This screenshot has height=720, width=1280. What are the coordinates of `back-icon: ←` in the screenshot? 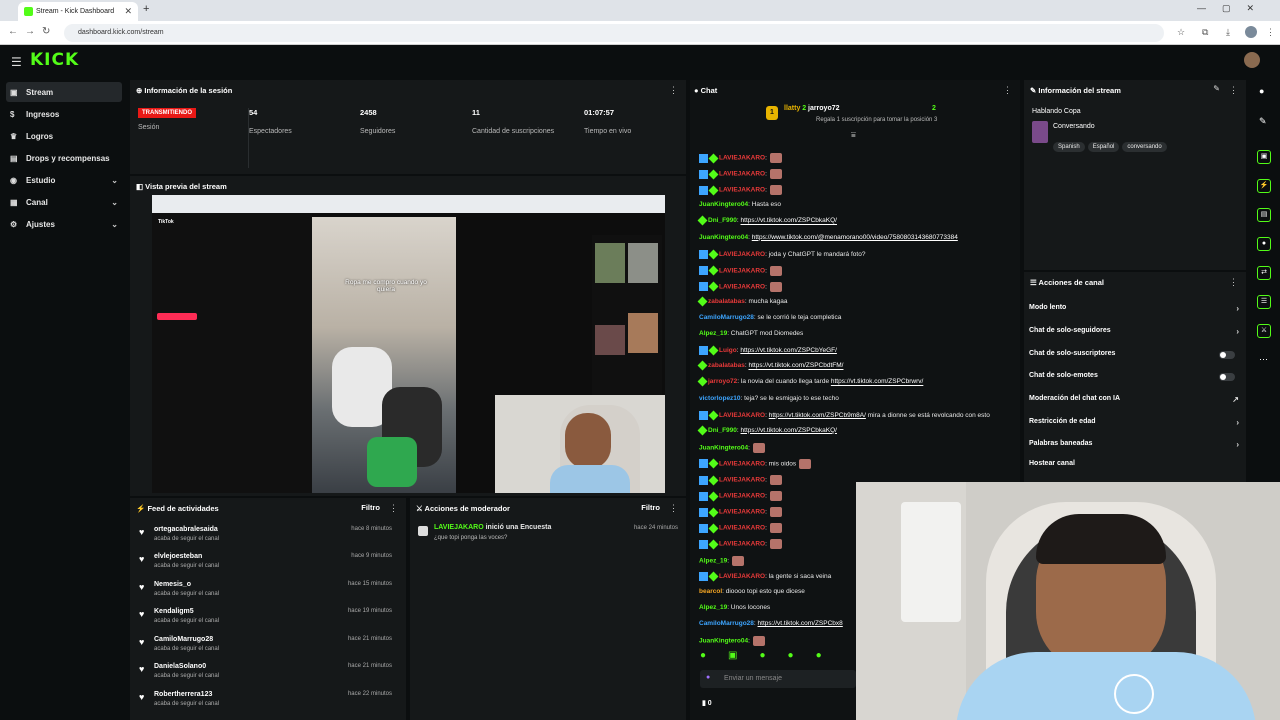 It's located at (13, 31).